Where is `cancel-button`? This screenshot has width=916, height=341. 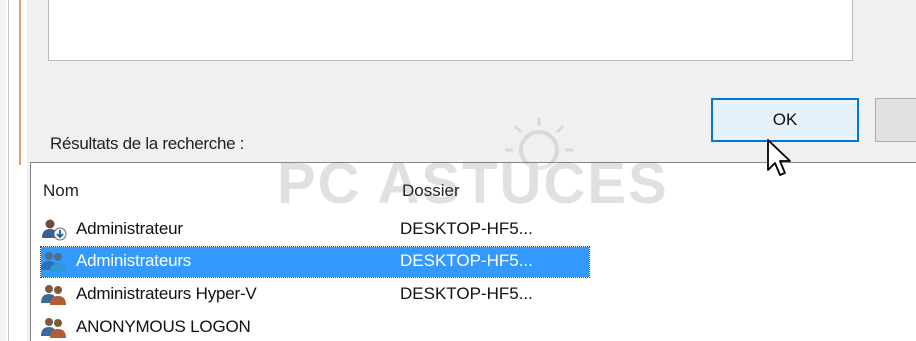
cancel-button is located at coordinates (895, 120).